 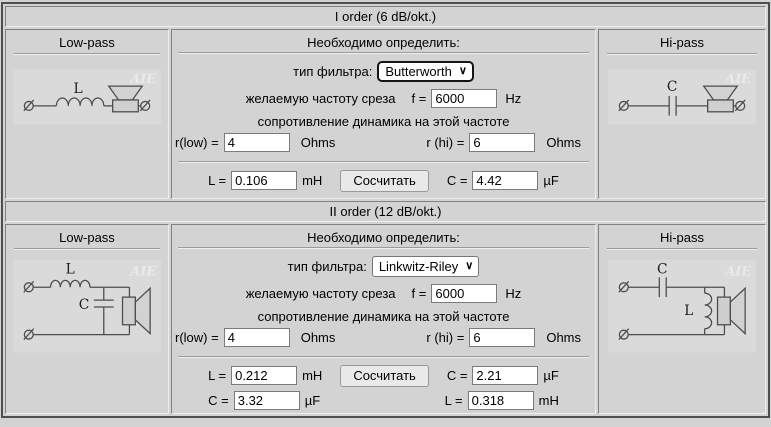 I want to click on block2-filter-type-row: тип фильтра: Linkwitz-Riley ∨, so click(x=383, y=266).